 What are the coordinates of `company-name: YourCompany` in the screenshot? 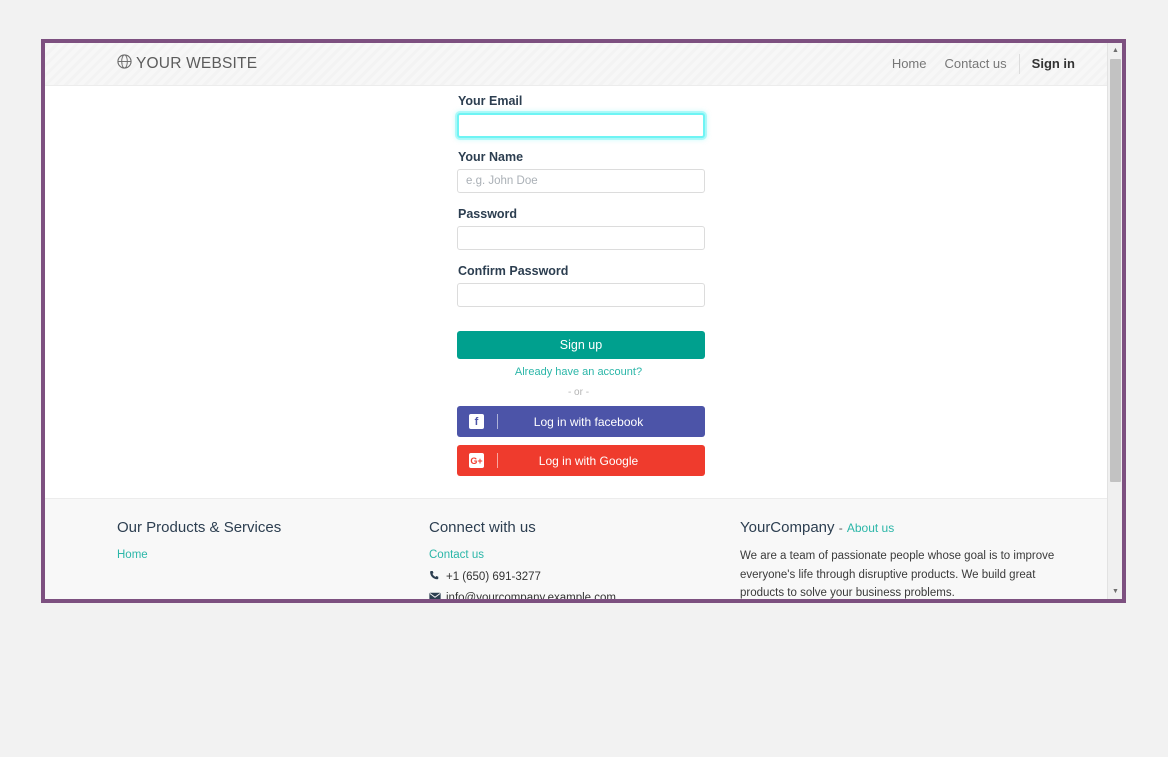 It's located at (787, 527).